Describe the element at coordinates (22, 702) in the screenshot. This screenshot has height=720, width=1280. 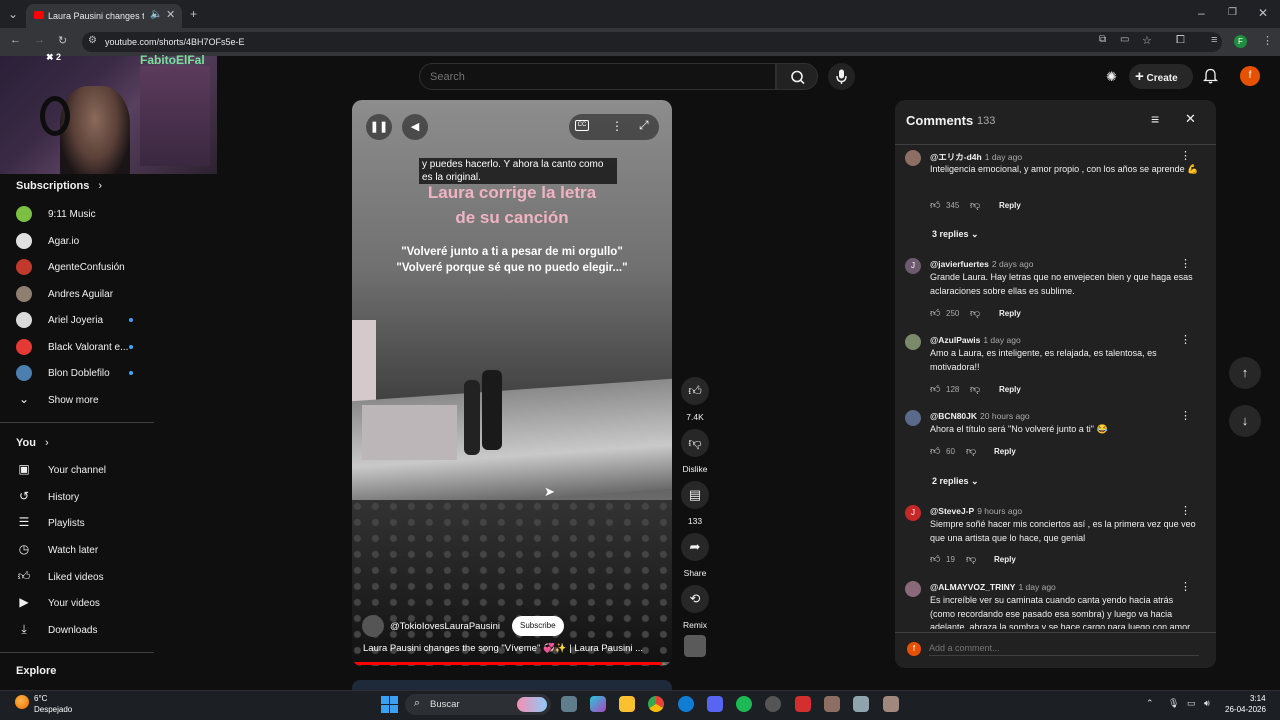
I see `weather-icon` at that location.